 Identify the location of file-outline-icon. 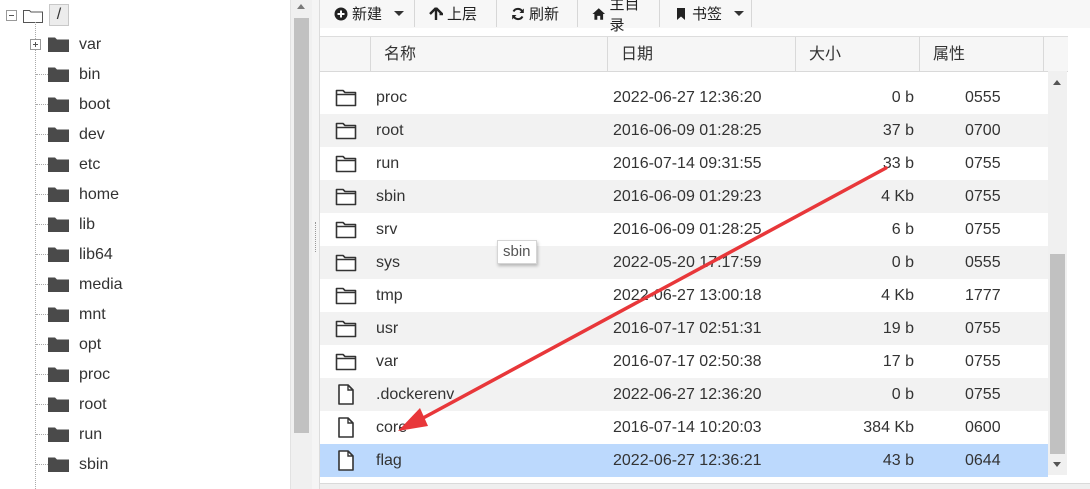
(346, 394).